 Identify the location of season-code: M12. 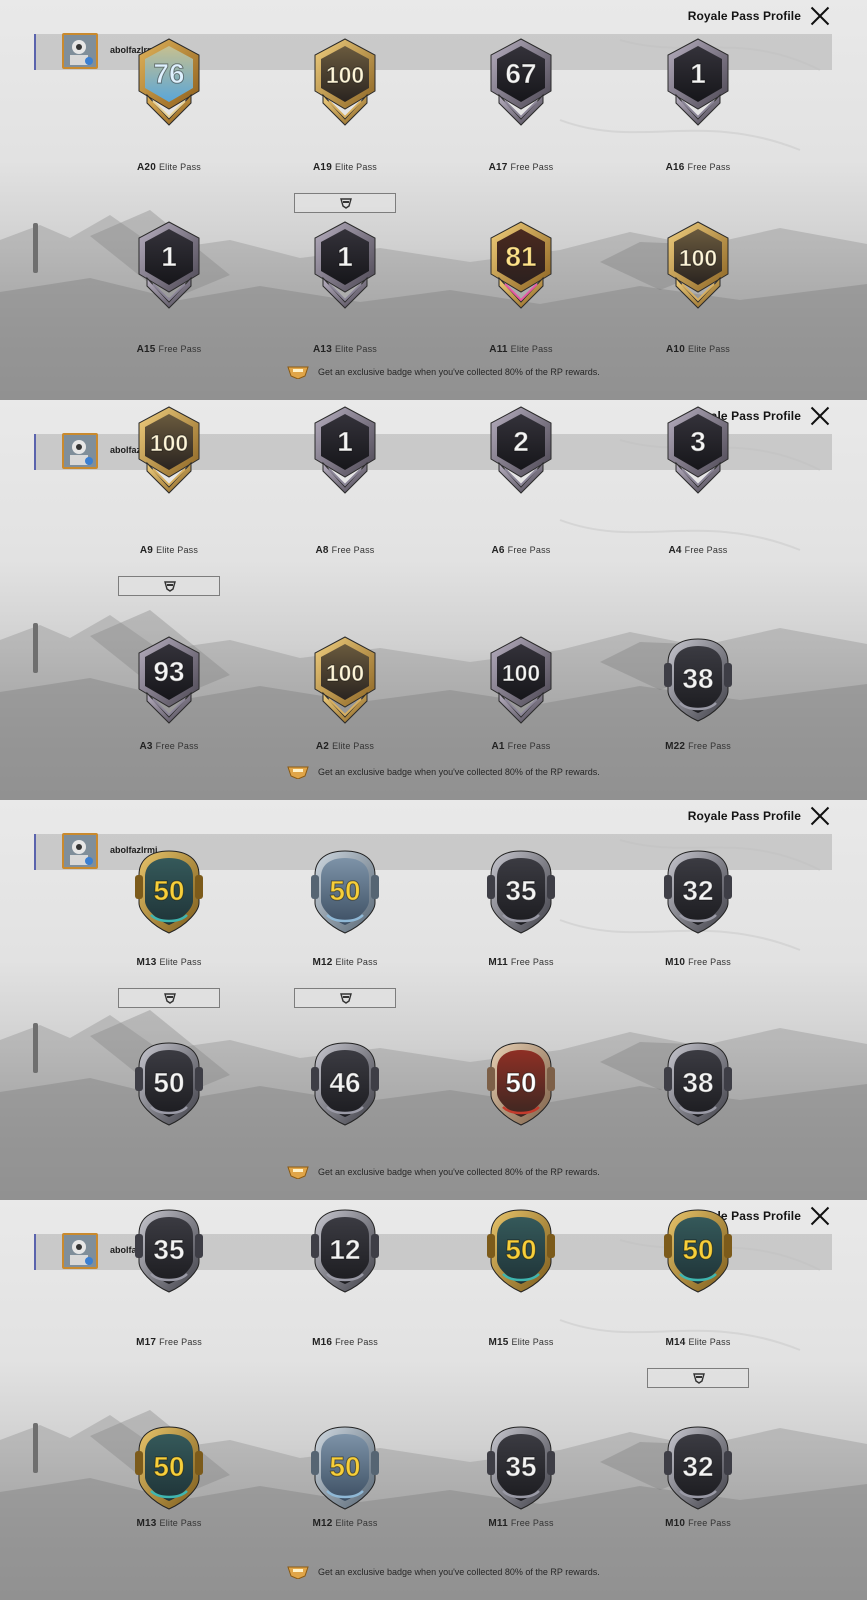
(322, 1523).